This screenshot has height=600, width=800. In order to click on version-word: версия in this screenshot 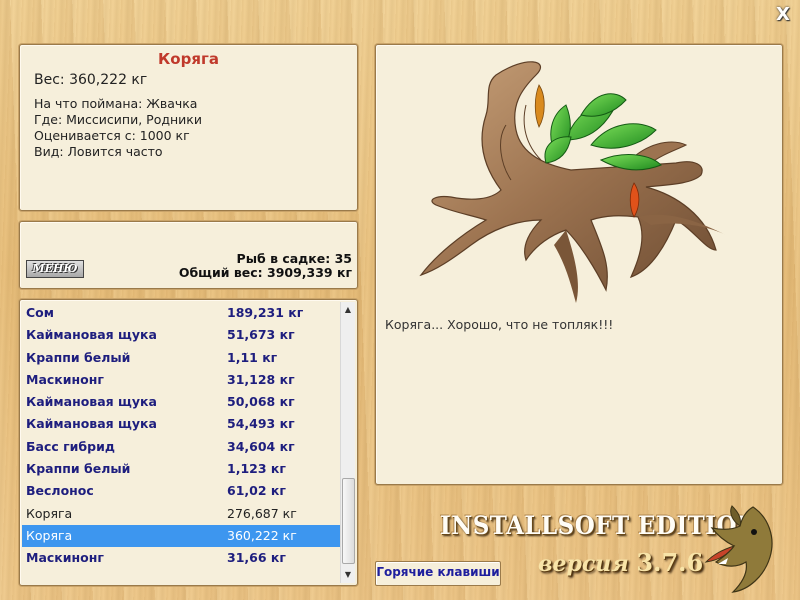, I will do `click(583, 564)`.